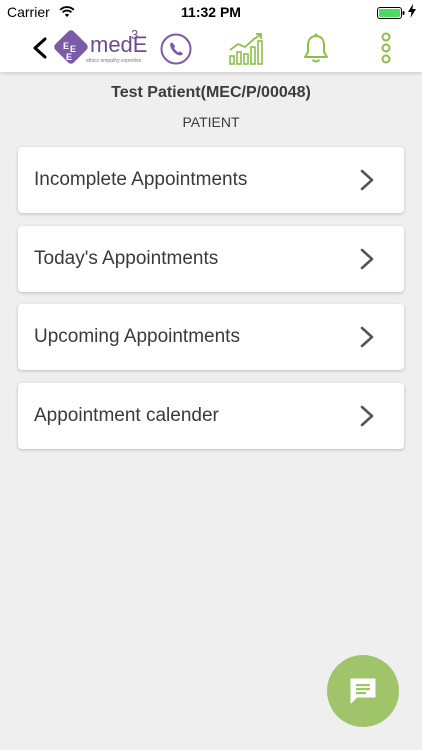  What do you see at coordinates (119, 44) in the screenshot?
I see `logo-text: medE` at bounding box center [119, 44].